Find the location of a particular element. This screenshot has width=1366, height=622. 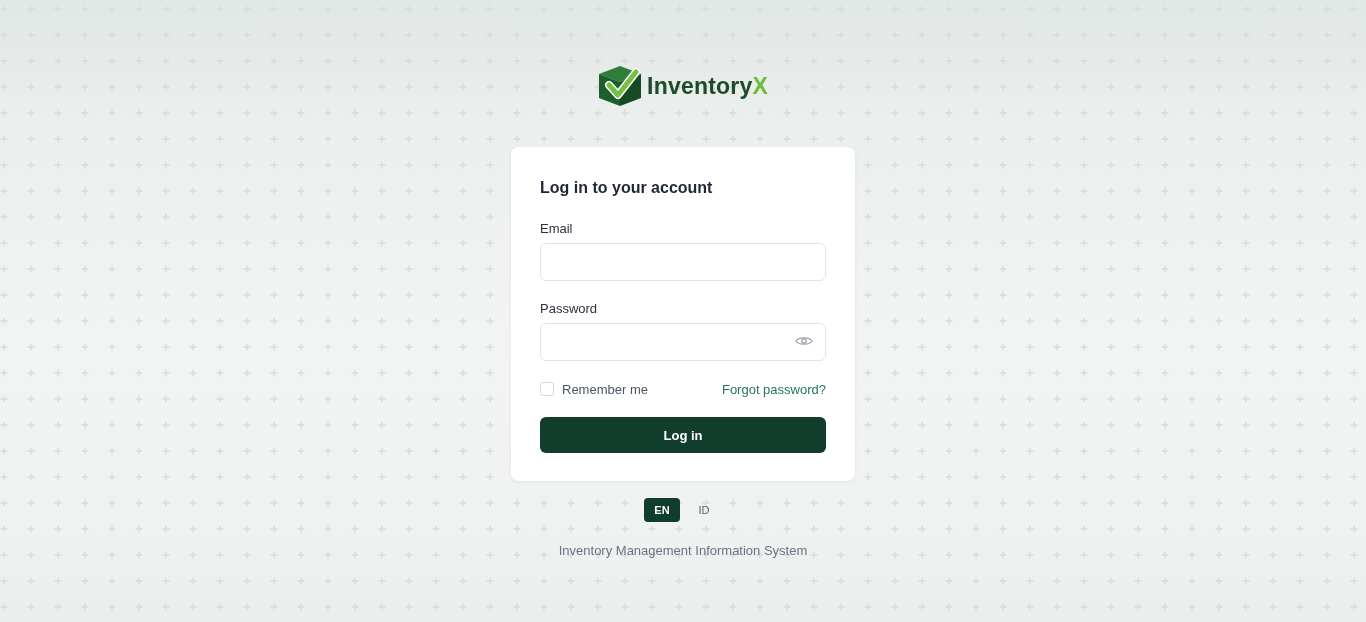

remember-checkbox is located at coordinates (547, 389).